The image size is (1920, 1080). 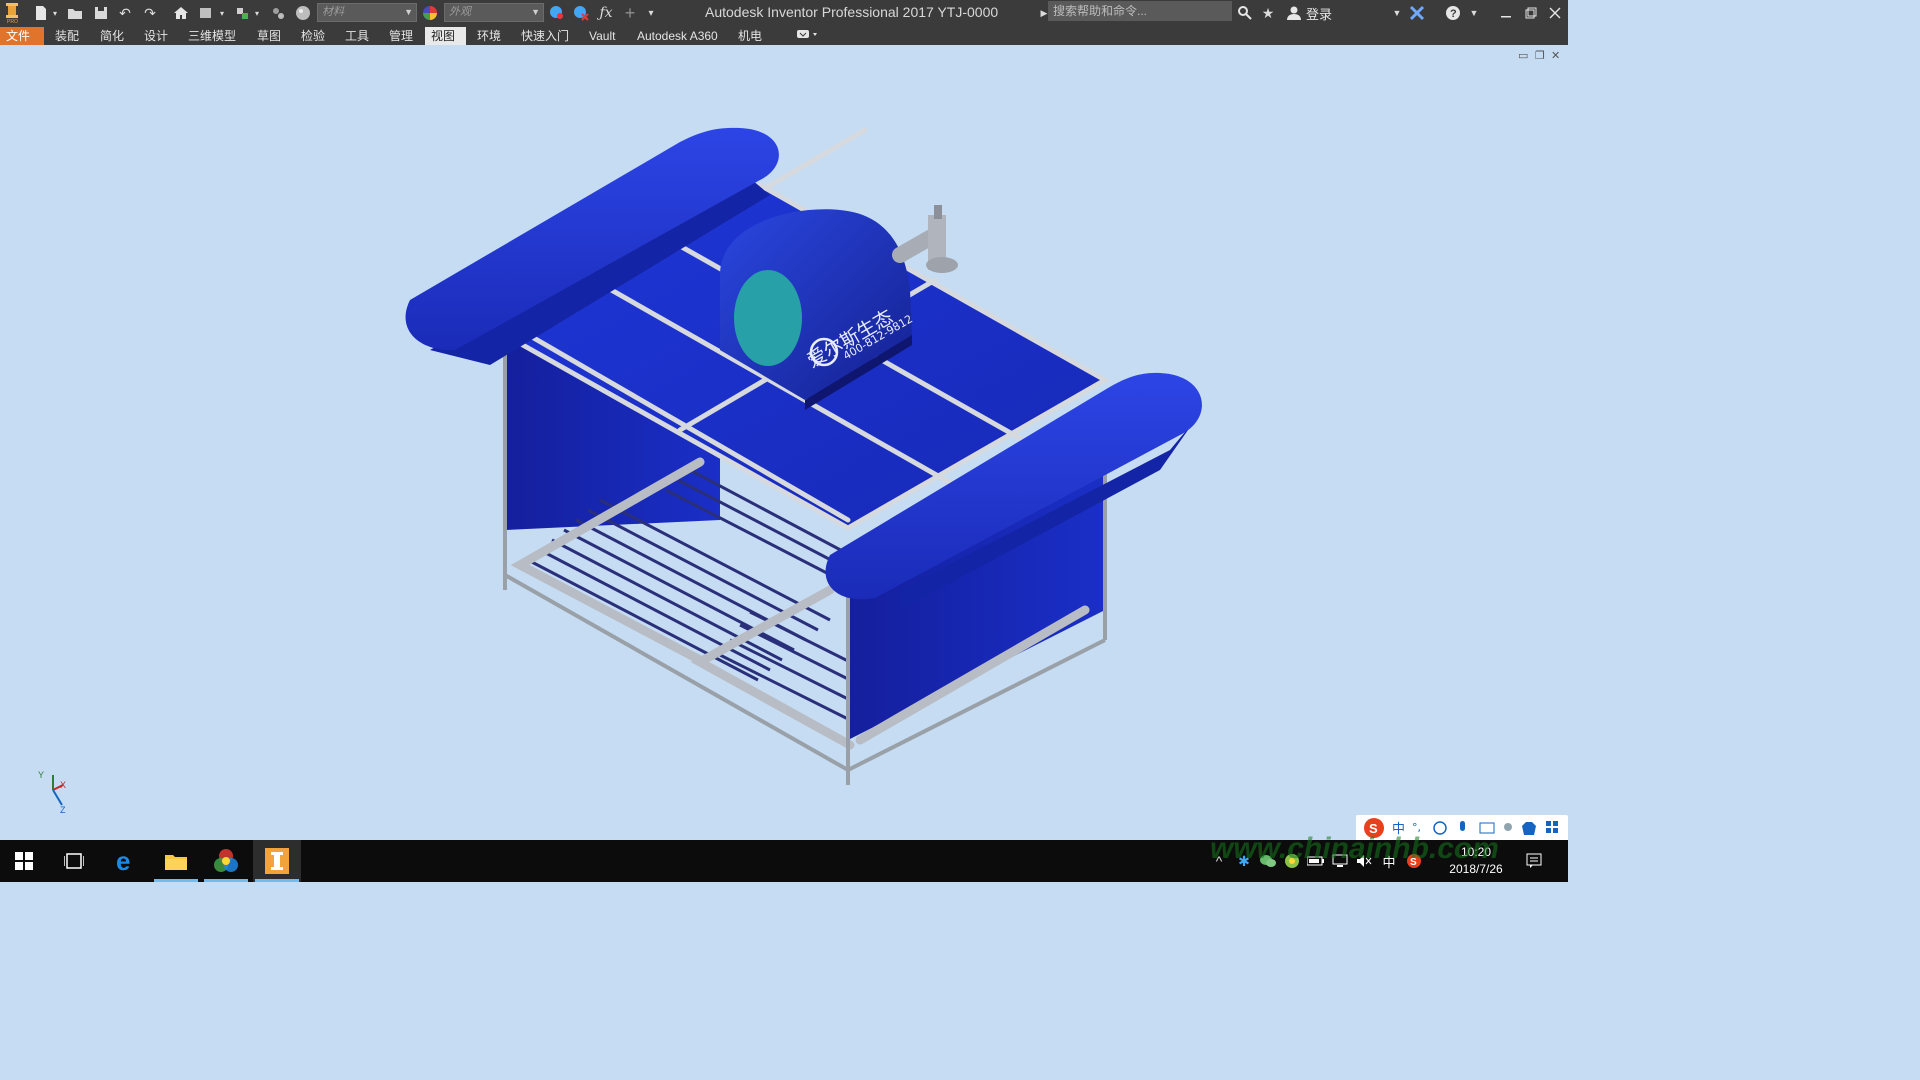 I want to click on tab-electromechanical: 机电, so click(x=750, y=36).